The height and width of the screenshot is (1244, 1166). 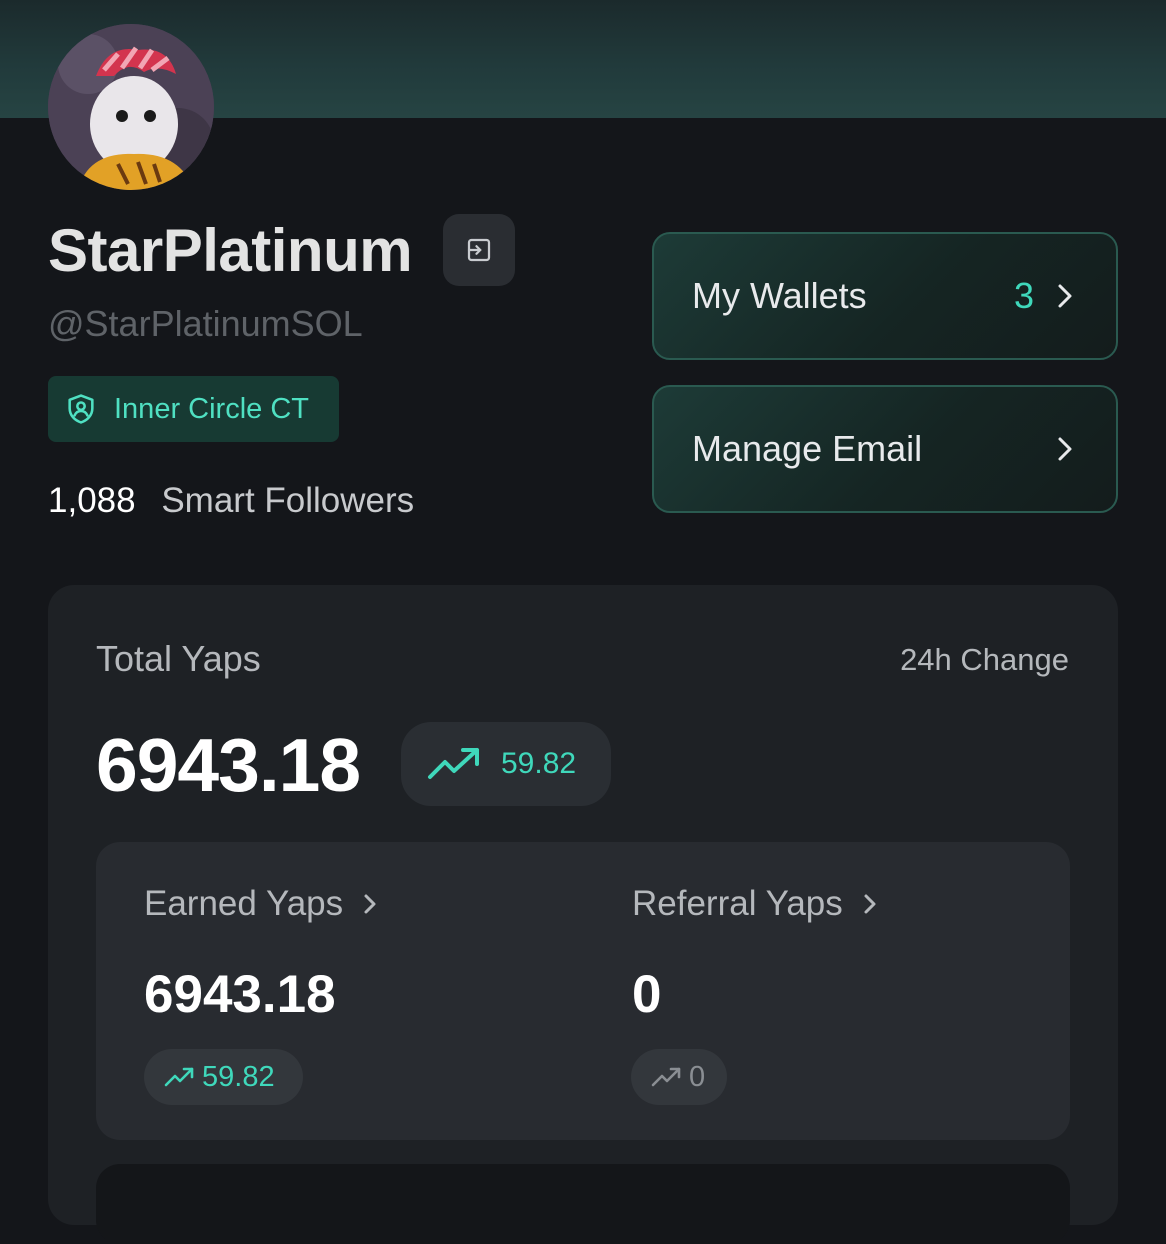 What do you see at coordinates (81, 409) in the screenshot?
I see `shield-user-icon` at bounding box center [81, 409].